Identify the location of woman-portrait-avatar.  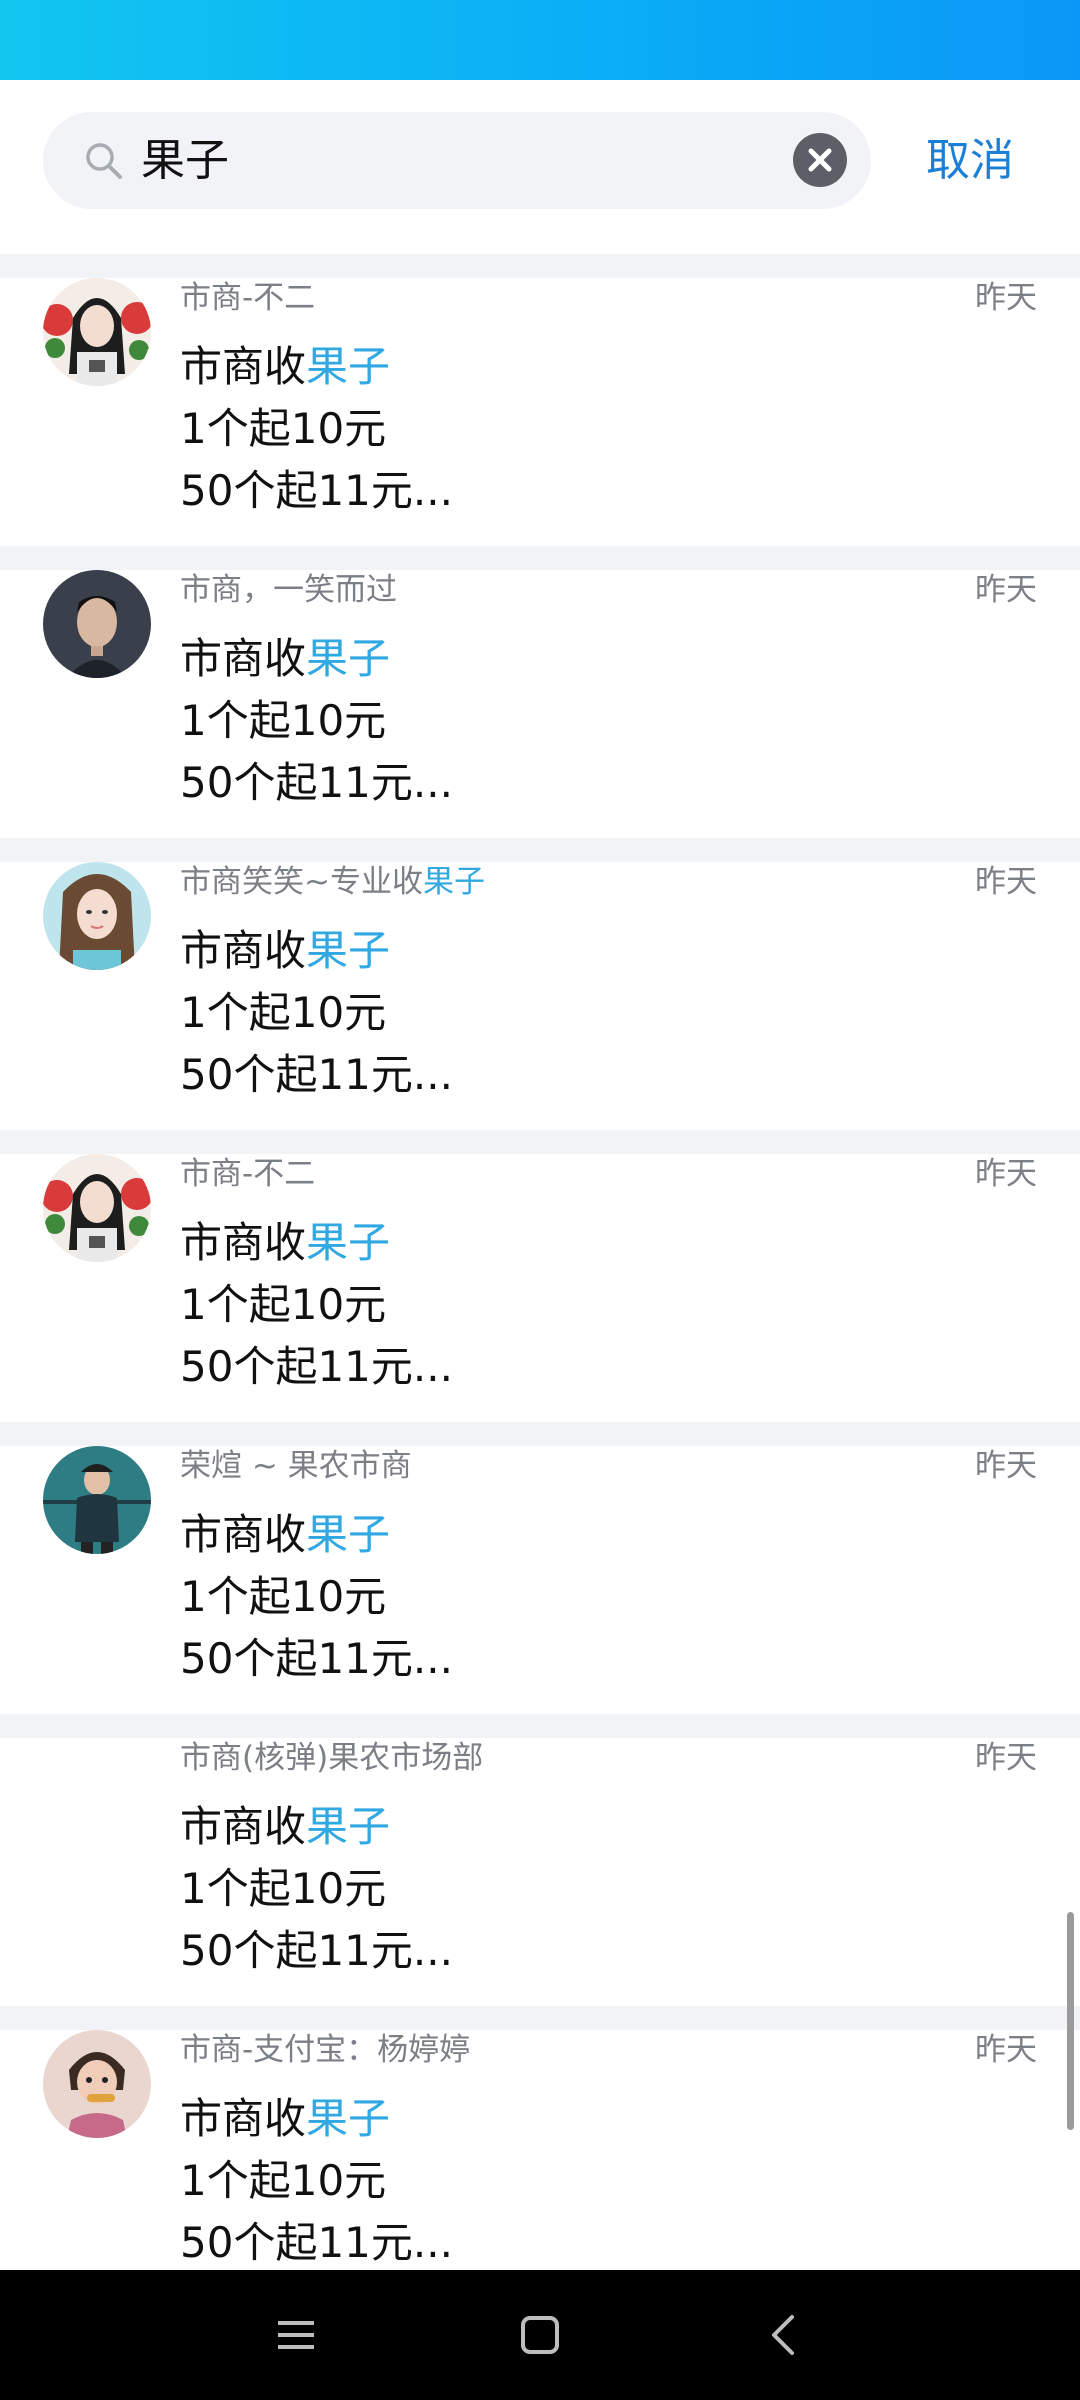
(97, 916).